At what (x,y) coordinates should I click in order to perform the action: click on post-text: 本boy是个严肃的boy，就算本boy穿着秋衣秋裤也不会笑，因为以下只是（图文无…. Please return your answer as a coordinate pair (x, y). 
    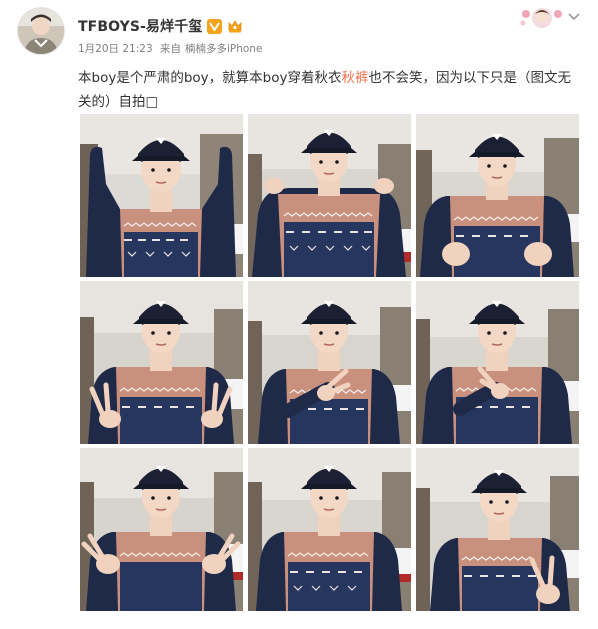
    Looking at the image, I should click on (329, 90).